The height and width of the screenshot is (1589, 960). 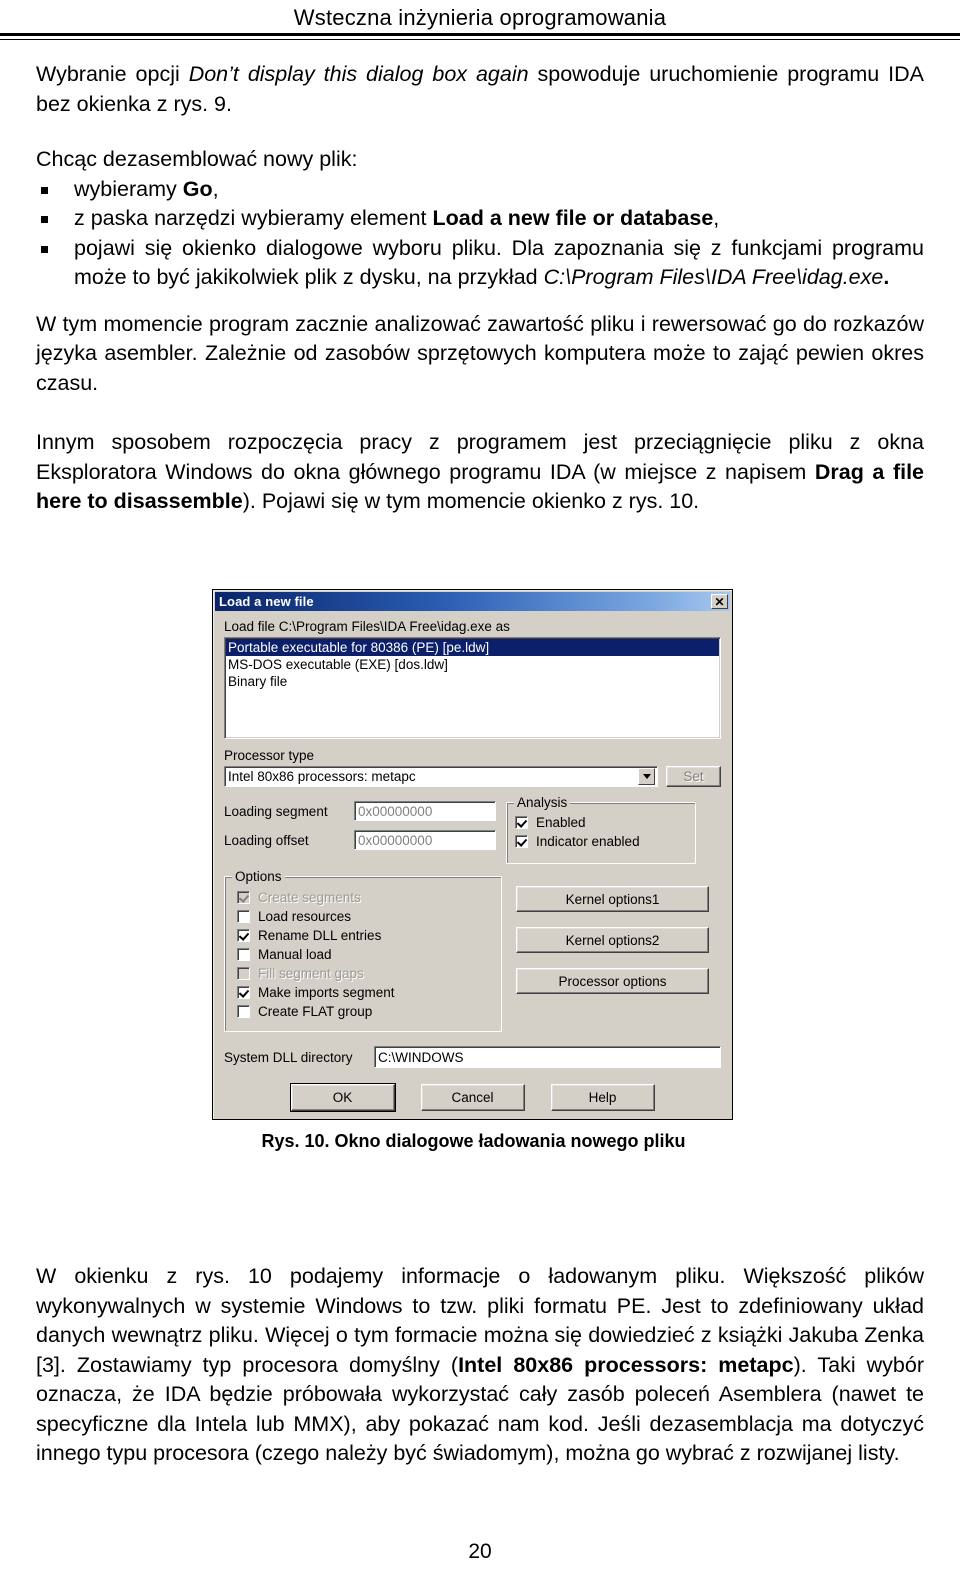 I want to click on ok-button: OK, so click(x=342, y=1097).